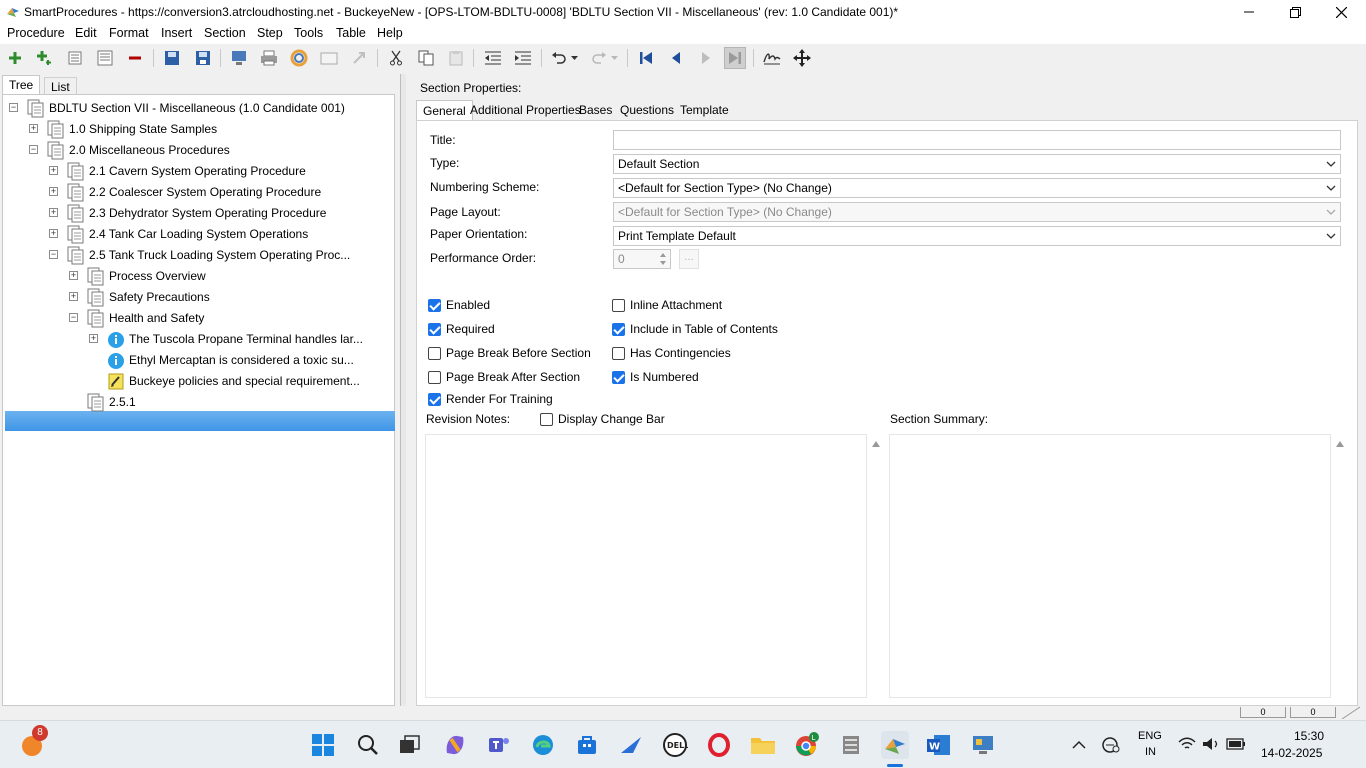 This screenshot has width=1366, height=768. I want to click on save-all-button, so click(173, 58).